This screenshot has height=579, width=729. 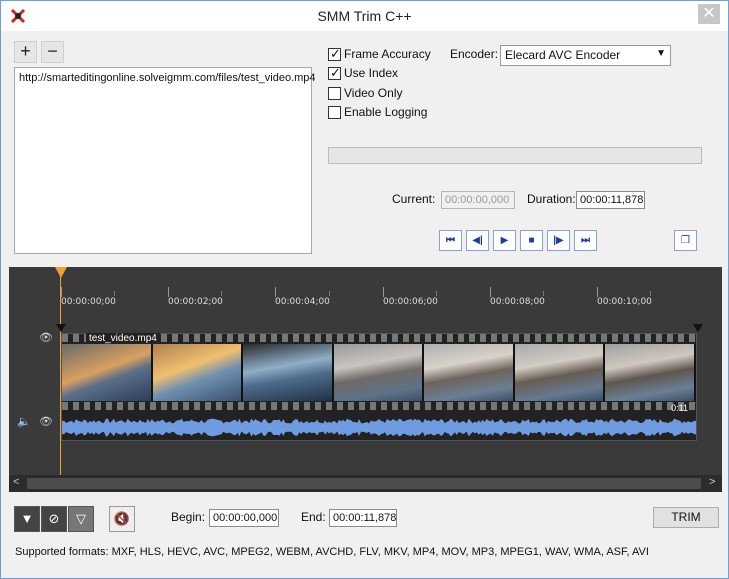 I want to click on end-time-field: 00:00:11,878, so click(x=363, y=518).